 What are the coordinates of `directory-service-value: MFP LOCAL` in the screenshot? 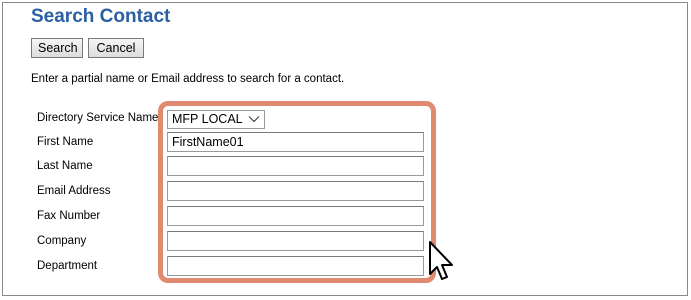 It's located at (207, 119).